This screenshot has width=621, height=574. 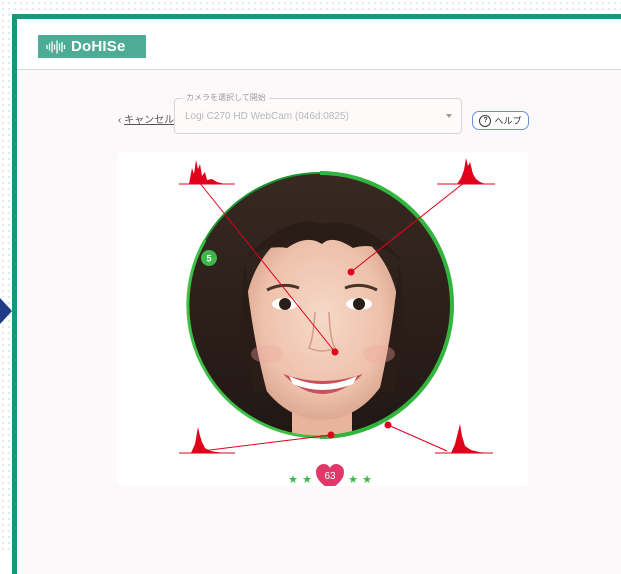 What do you see at coordinates (449, 116) in the screenshot?
I see `chevron-down-icon` at bounding box center [449, 116].